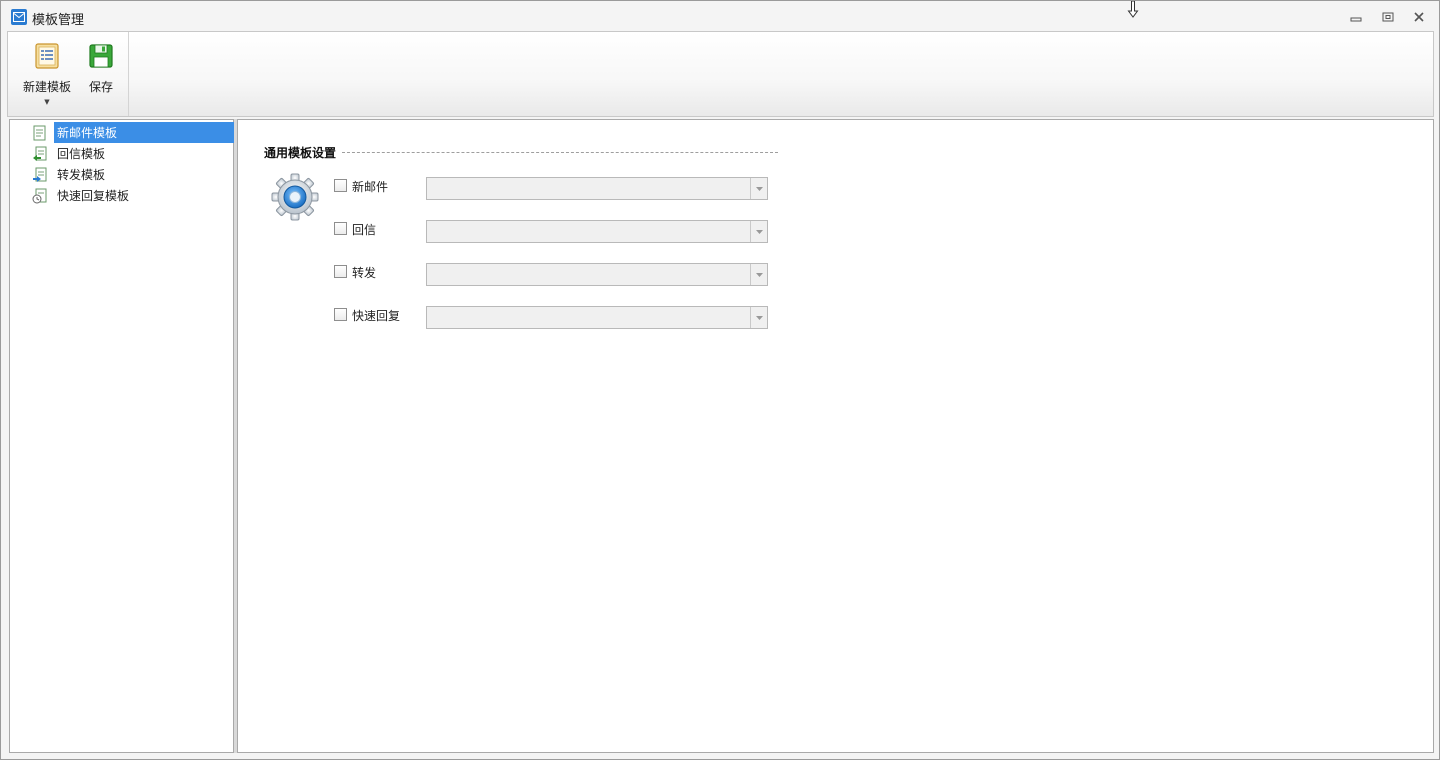  Describe the element at coordinates (81, 175) in the screenshot. I see `tree-item-label: 转发模板` at that location.